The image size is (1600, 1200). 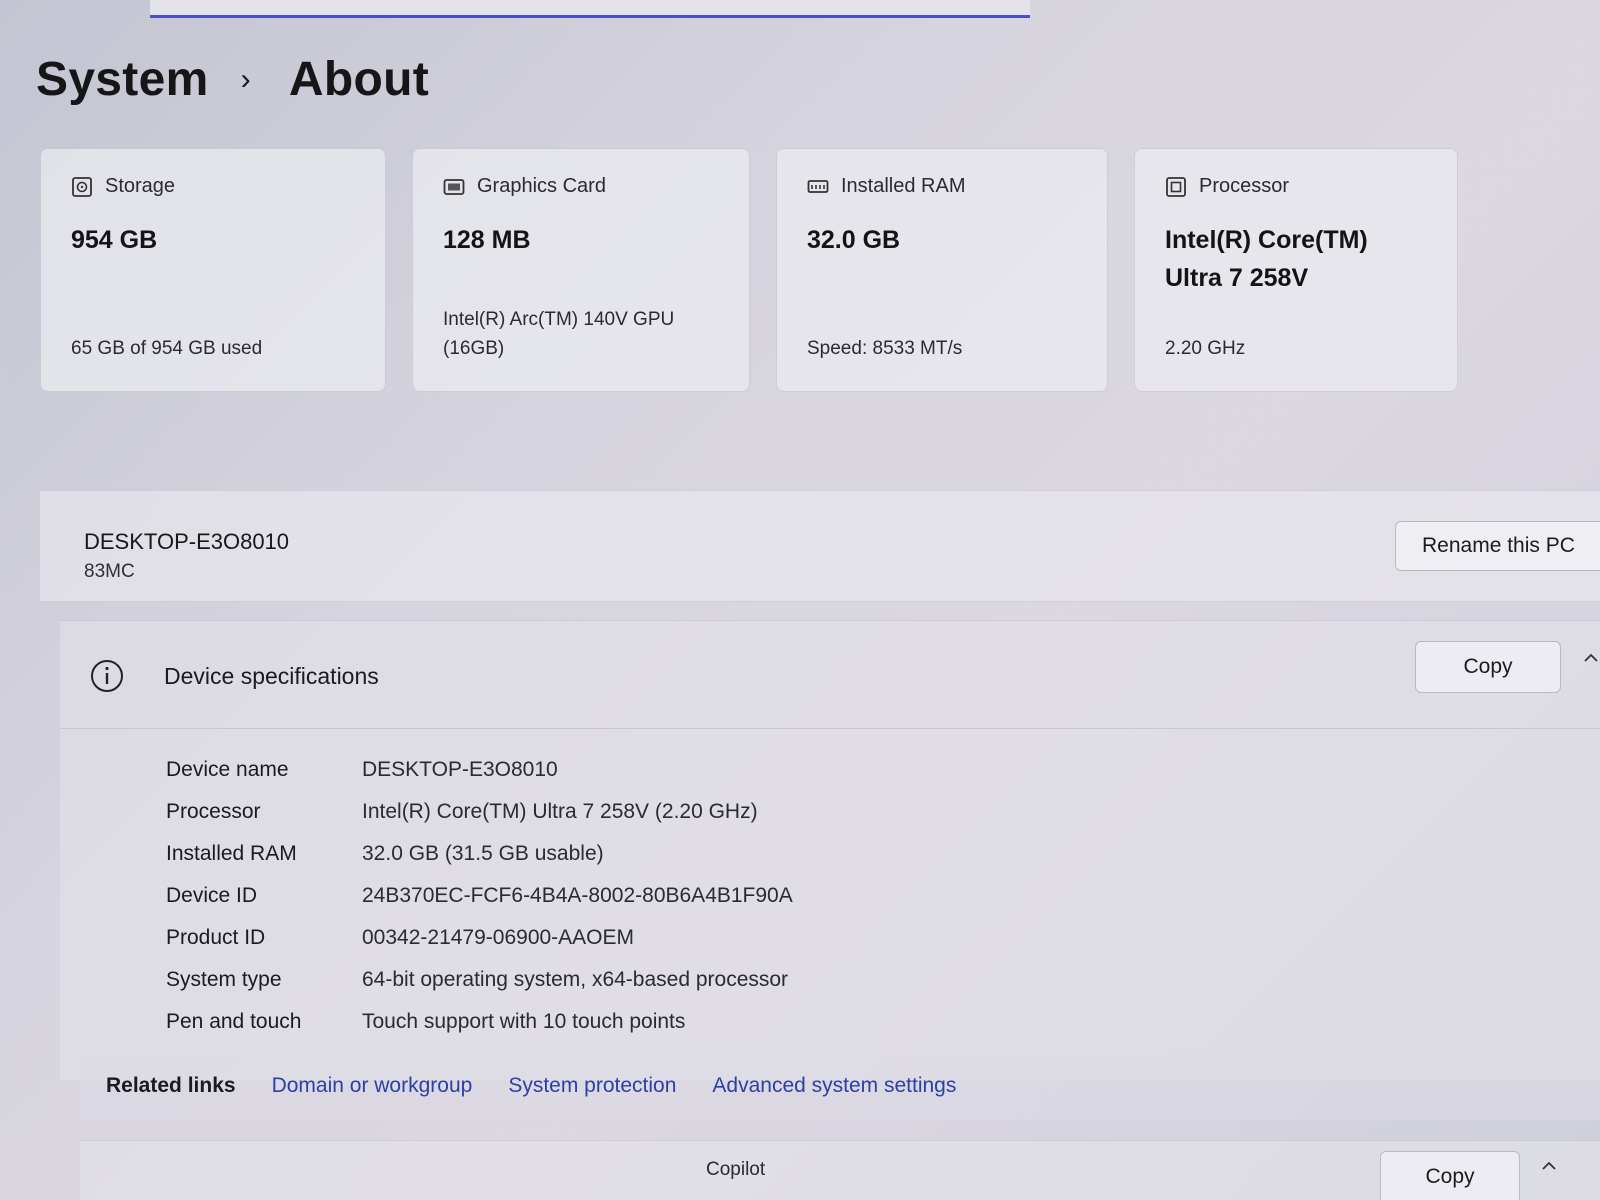 What do you see at coordinates (372, 1086) in the screenshot?
I see `link-domain-or-workgroup: Domain or workgroup` at bounding box center [372, 1086].